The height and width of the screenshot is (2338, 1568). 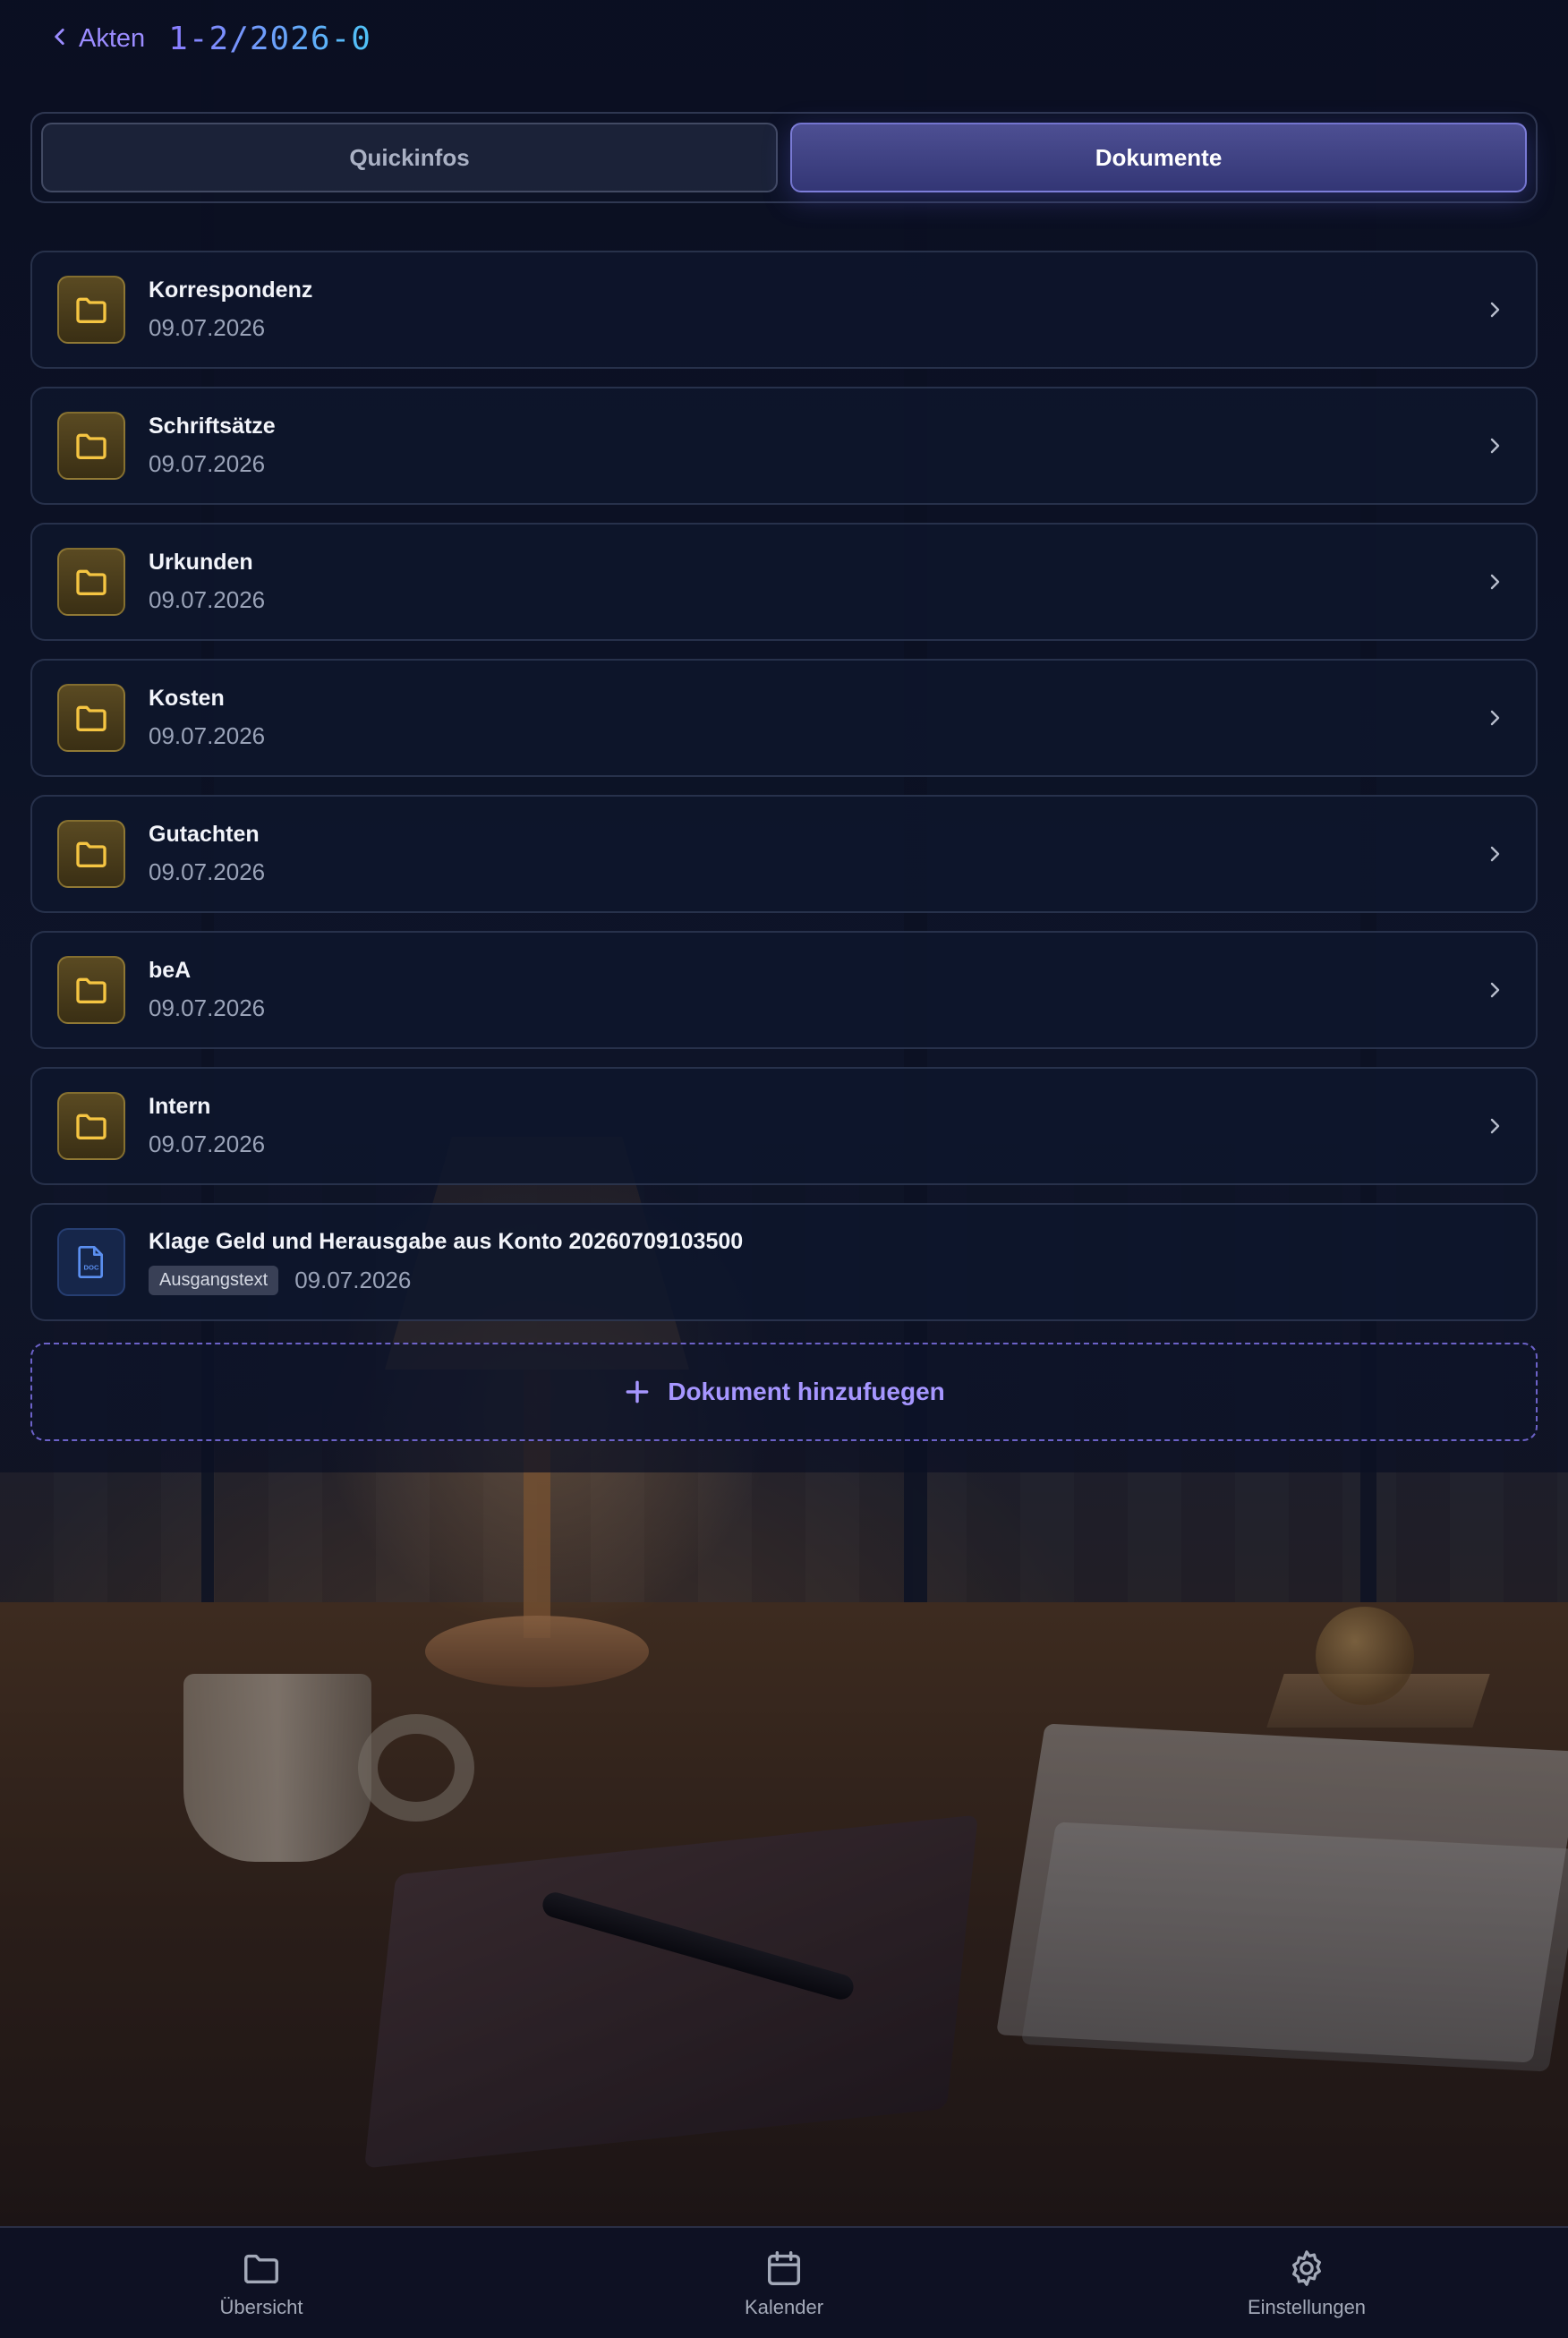 I want to click on folder-row-schriftsaetze: Schriftsätze 09.07.2026, so click(x=784, y=446).